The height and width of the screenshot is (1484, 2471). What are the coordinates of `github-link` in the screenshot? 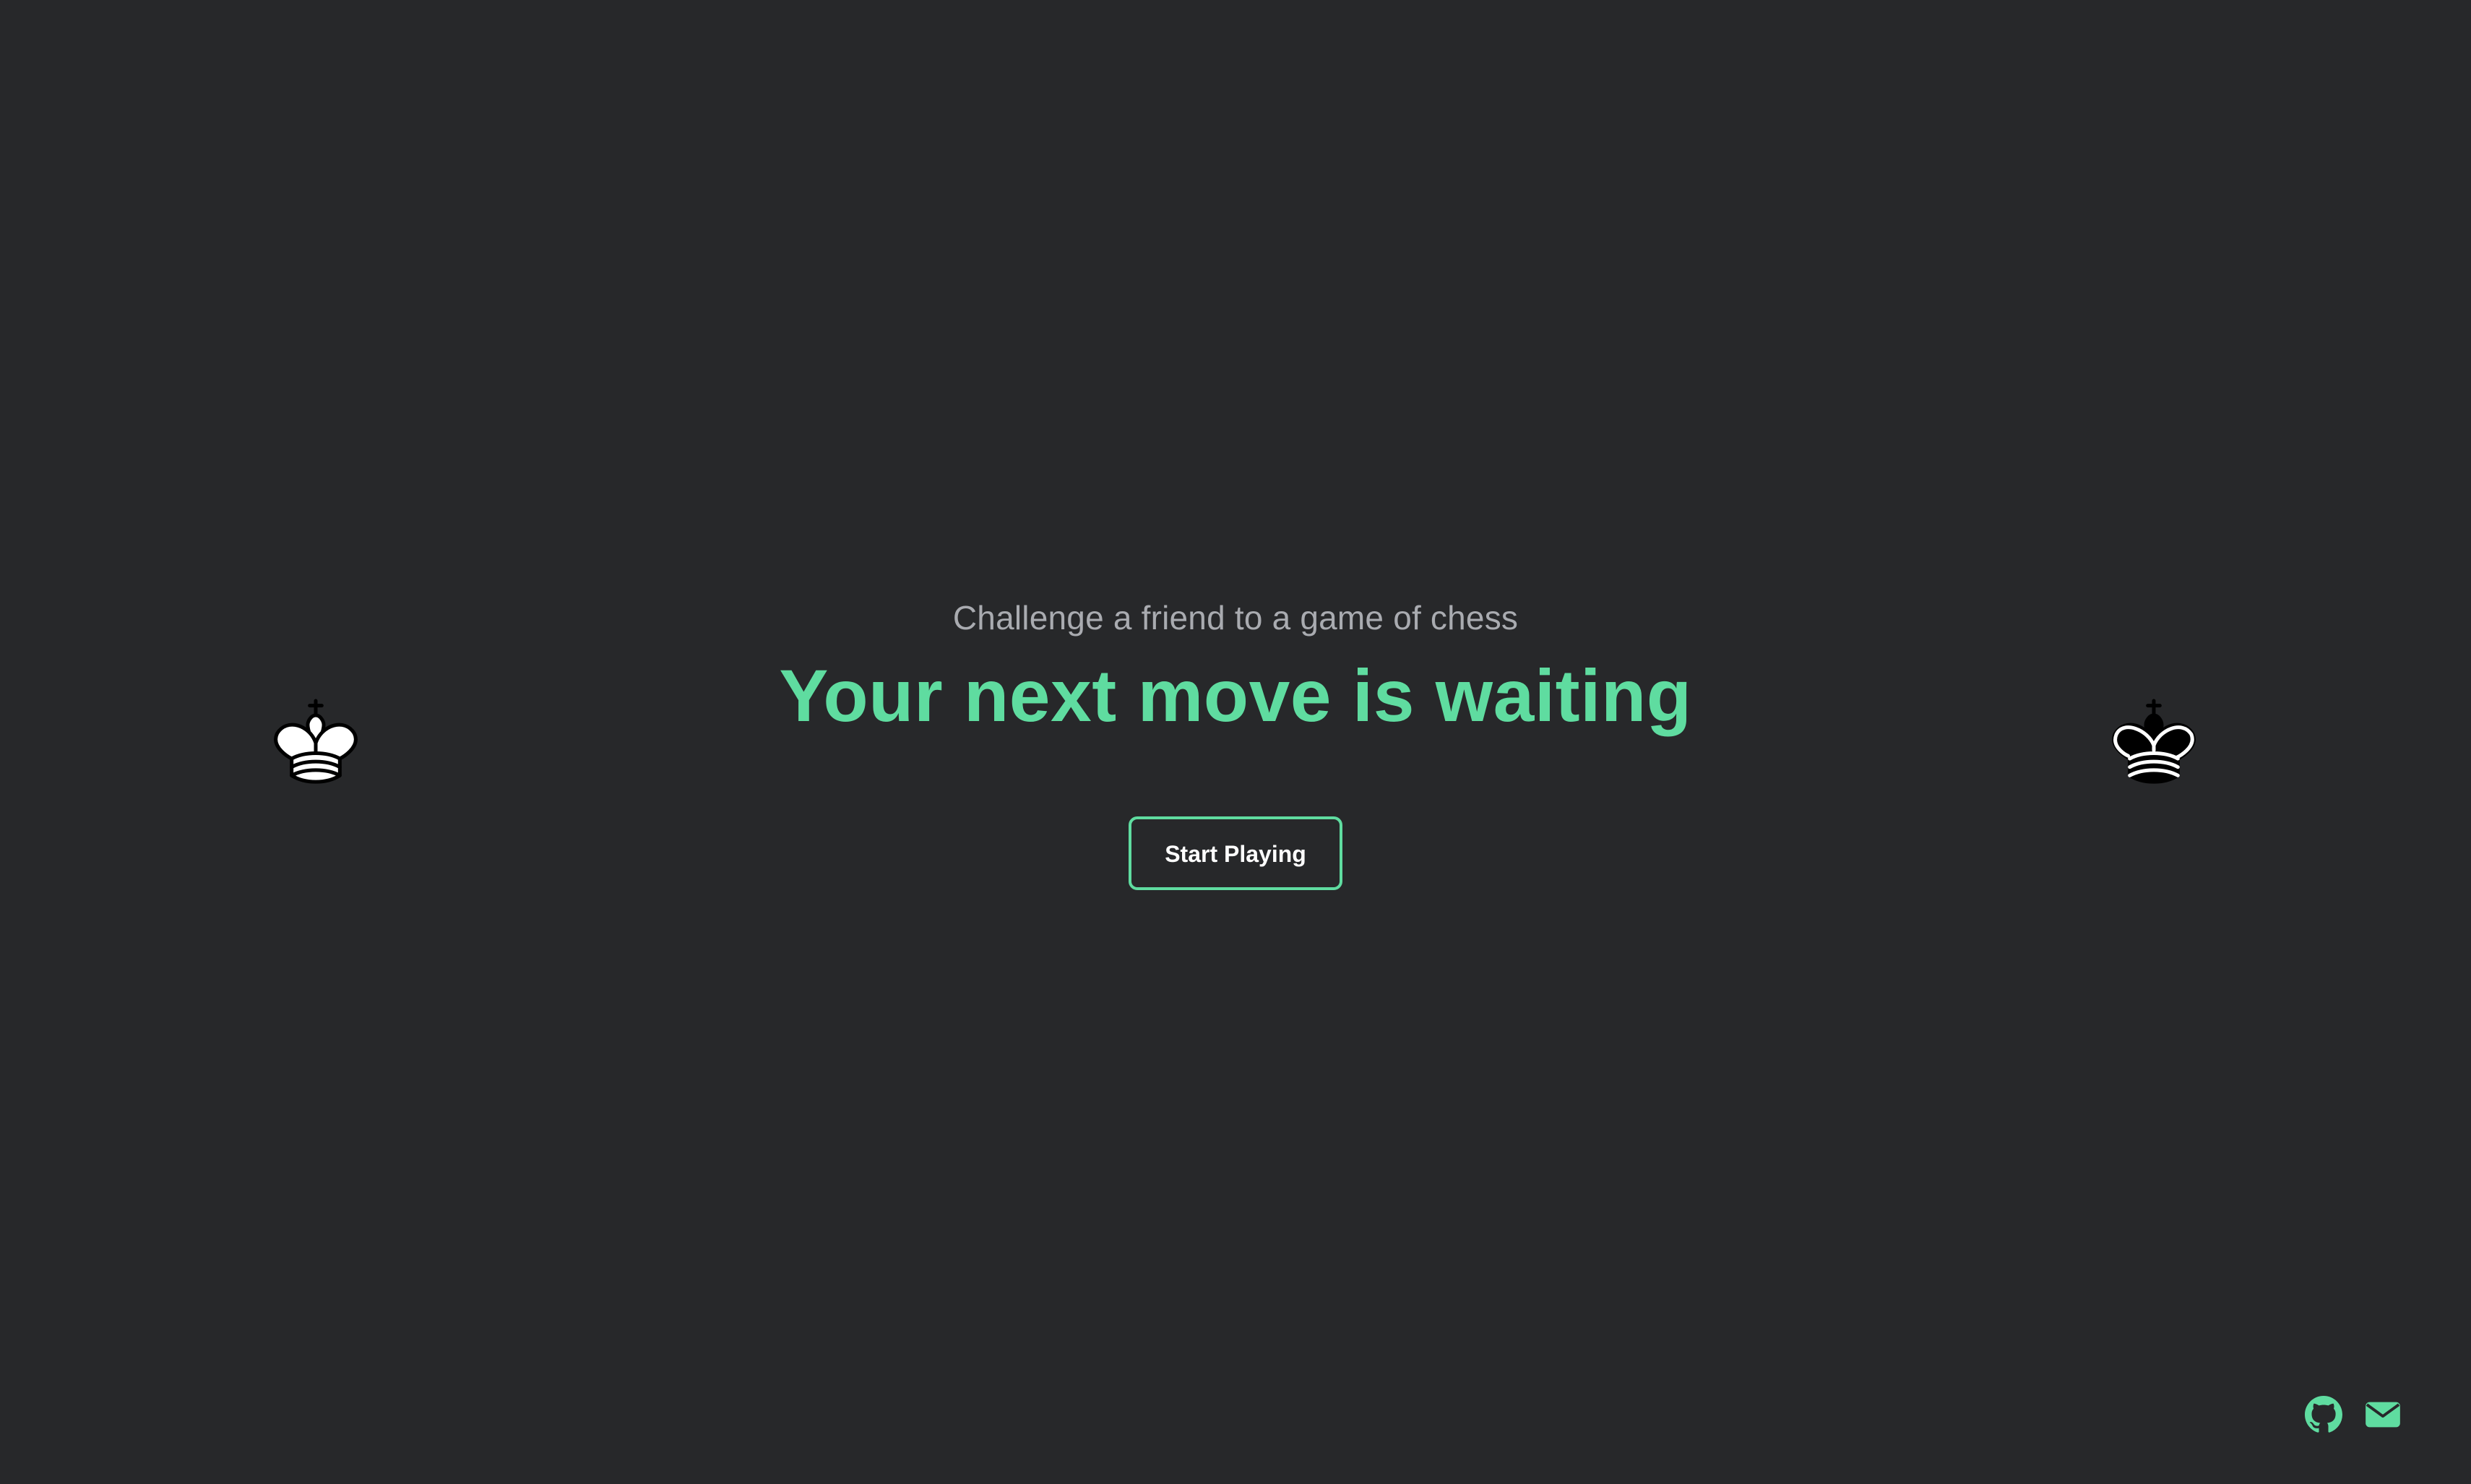 It's located at (2323, 1414).